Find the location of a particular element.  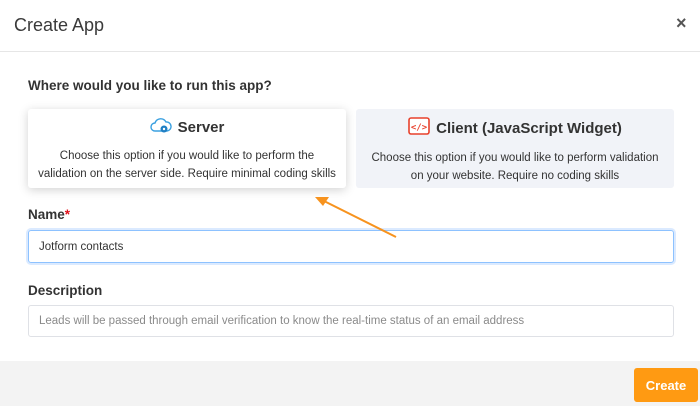

required-mark: * is located at coordinates (67, 214).